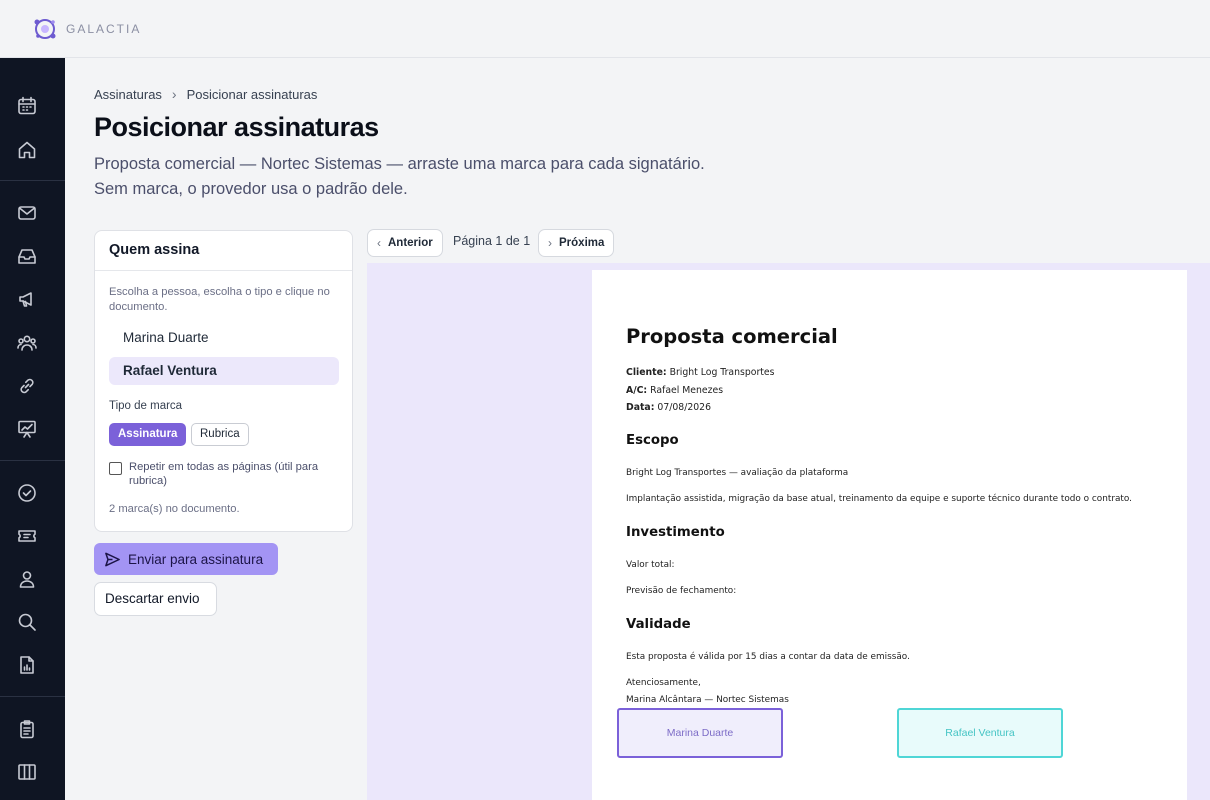  I want to click on breadcrumb-root: Assinaturas, so click(128, 94).